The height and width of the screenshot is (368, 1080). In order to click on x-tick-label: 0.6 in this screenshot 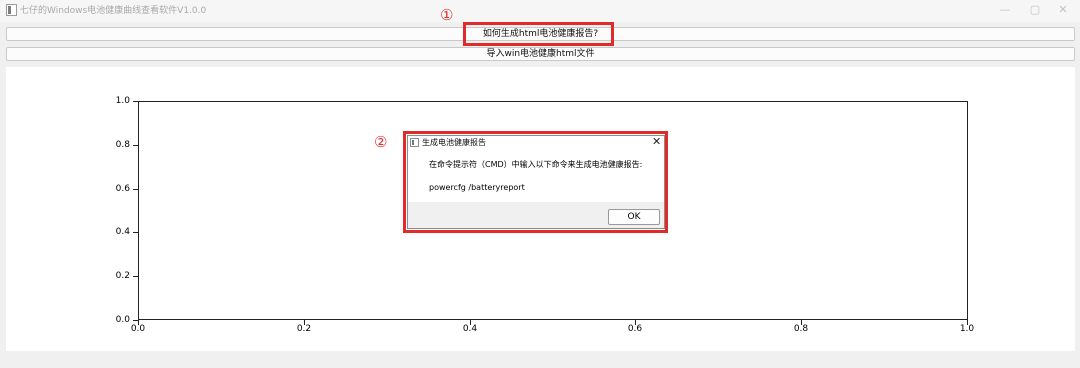, I will do `click(635, 329)`.